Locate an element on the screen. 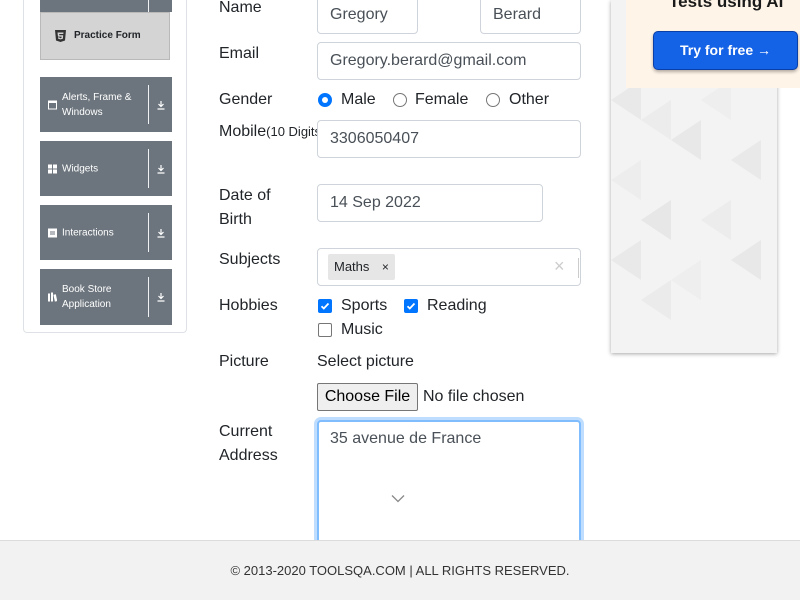 The height and width of the screenshot is (601, 800). date-of-birth-input: 14 Sep 2022 is located at coordinates (430, 203).